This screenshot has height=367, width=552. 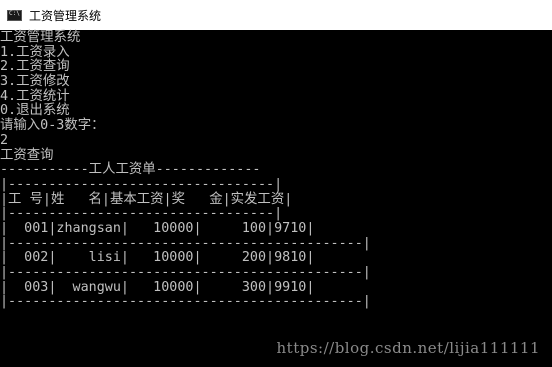 What do you see at coordinates (65, 15) in the screenshot?
I see `window-title: 工资管理系统` at bounding box center [65, 15].